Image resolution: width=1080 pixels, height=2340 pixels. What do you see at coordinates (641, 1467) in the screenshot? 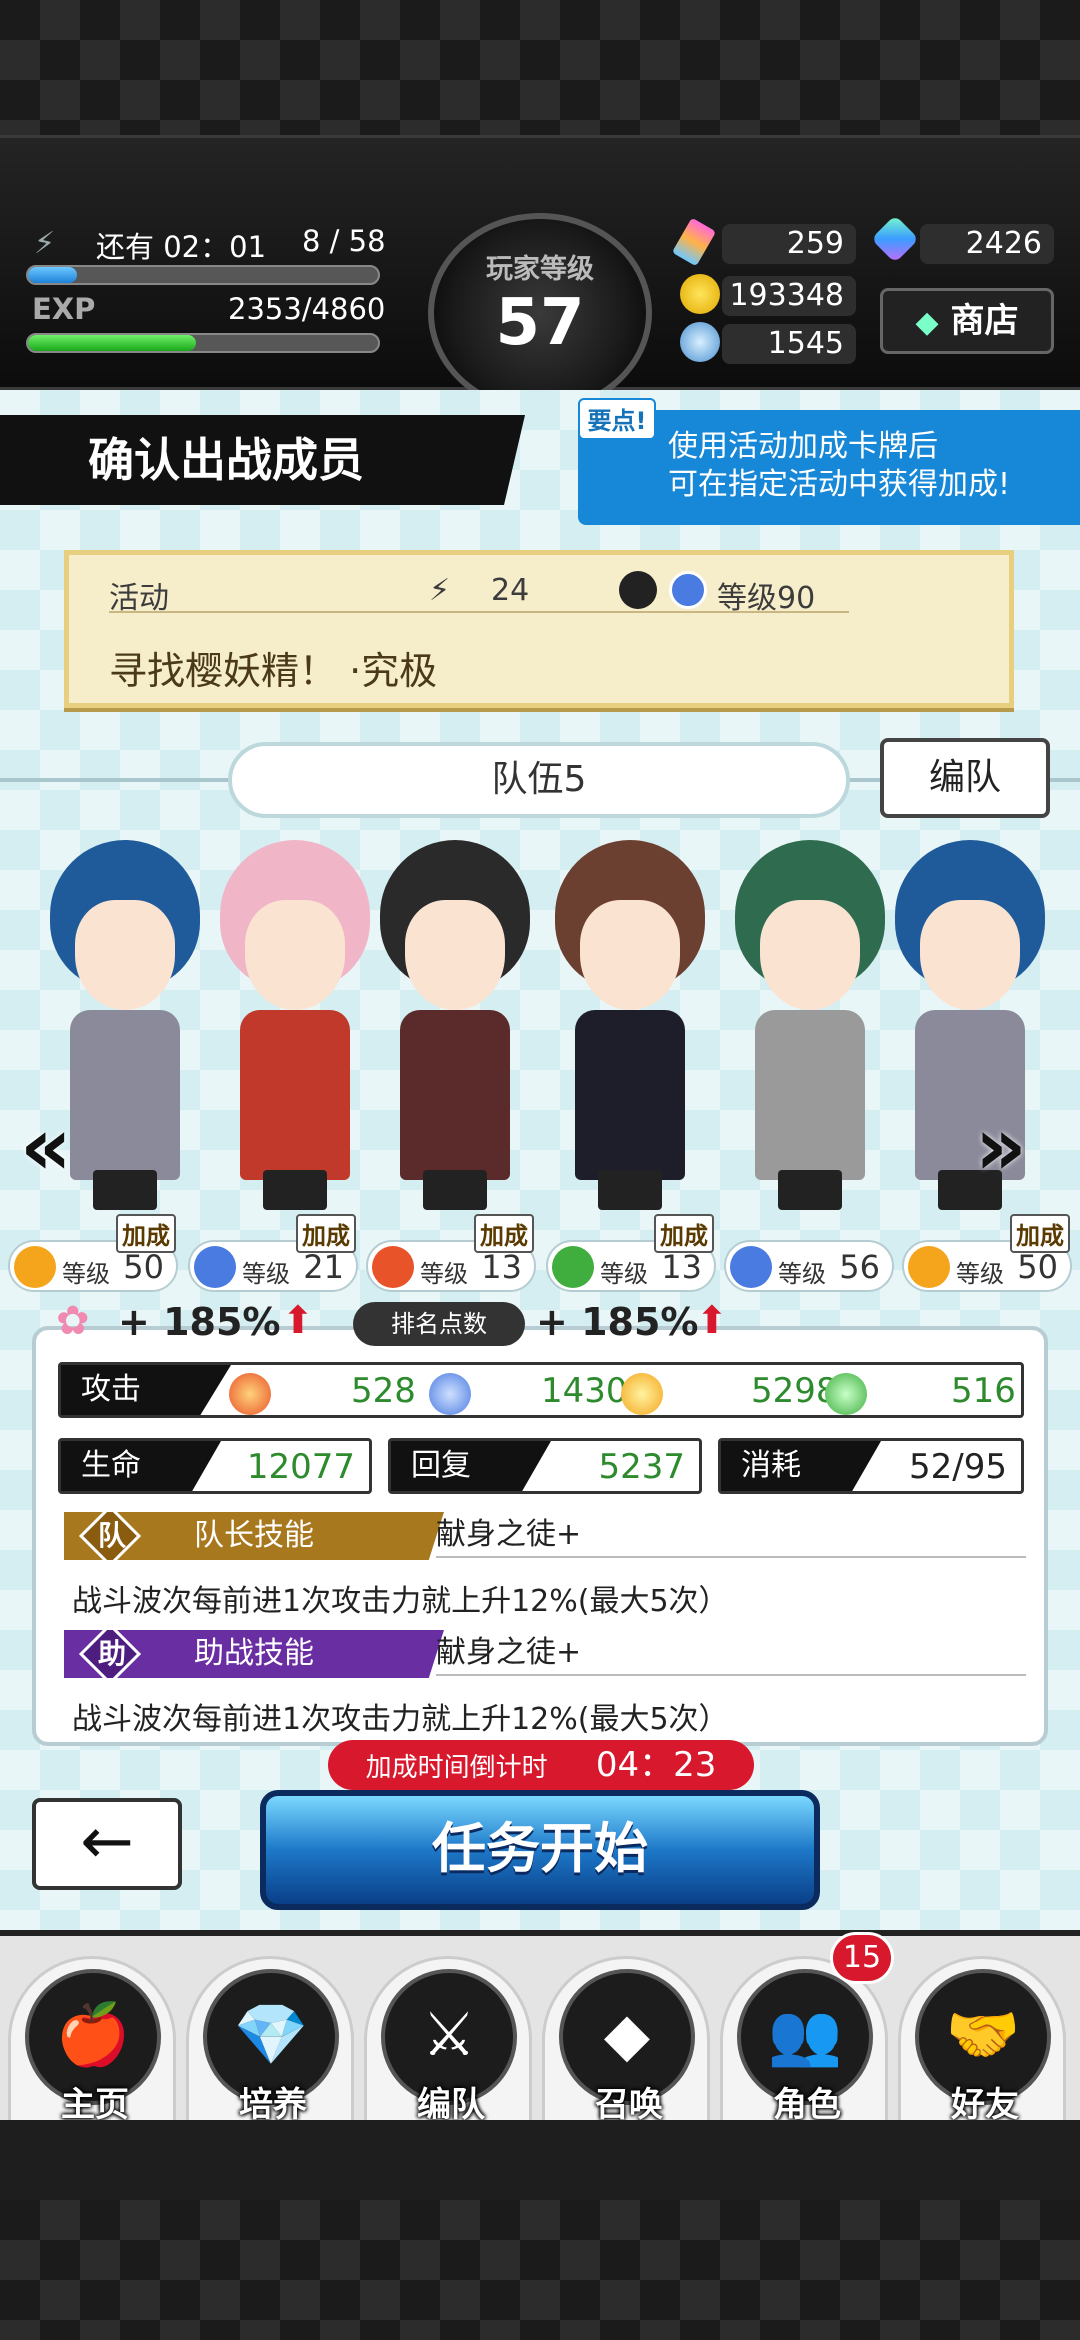
I see `recover-value: 5237` at bounding box center [641, 1467].